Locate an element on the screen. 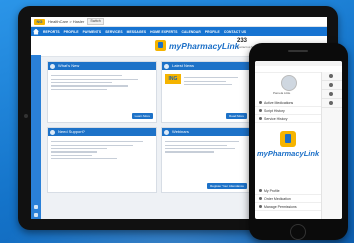 Image resolution: width=354 pixels, height=243 pixels. card-header: Webinars is located at coordinates (206, 132).